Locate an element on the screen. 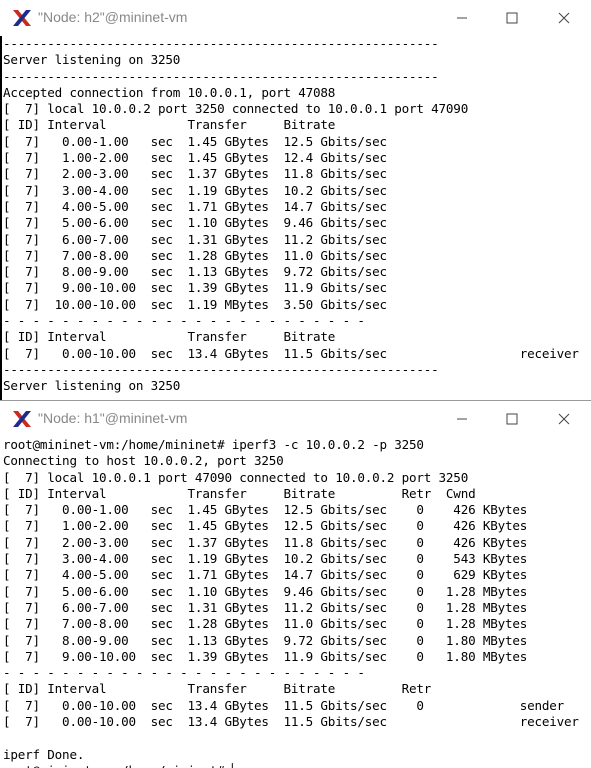  title-bar: "Node: h1"@mininet-vm is located at coordinates (295, 419).